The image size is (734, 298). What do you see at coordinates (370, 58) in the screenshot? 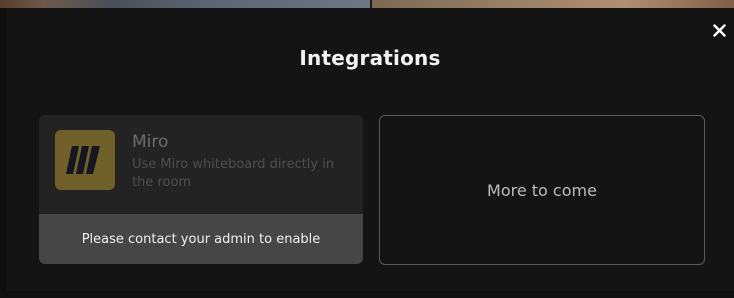
I see `modal-title: Integrations` at bounding box center [370, 58].